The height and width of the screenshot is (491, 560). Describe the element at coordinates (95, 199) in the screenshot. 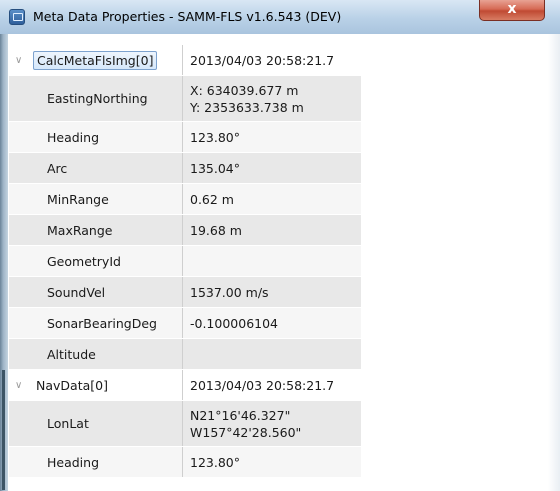

I see `property-label: MinRange` at that location.